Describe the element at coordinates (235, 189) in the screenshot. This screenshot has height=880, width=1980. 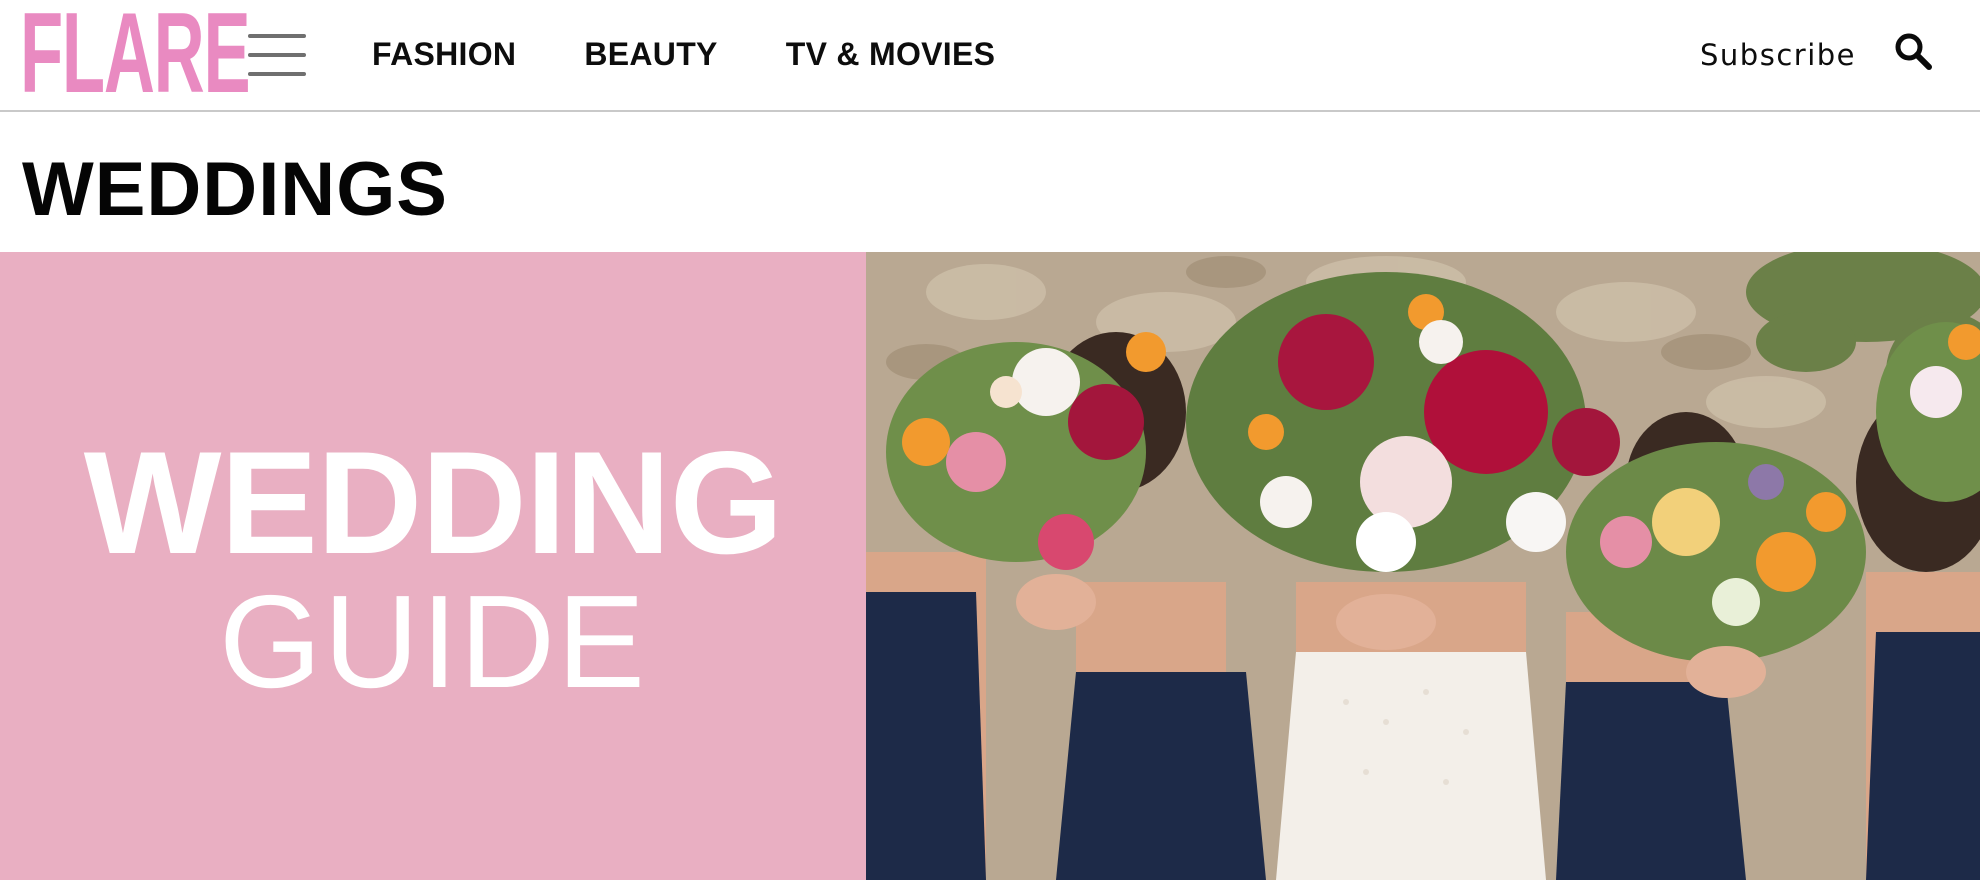
I see `page-title: WEDDINGS` at that location.